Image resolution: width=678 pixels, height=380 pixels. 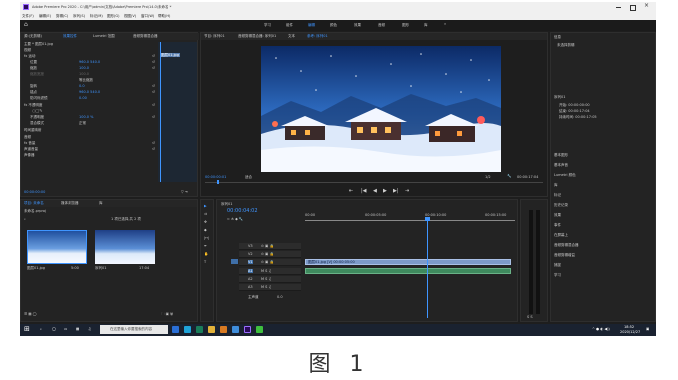 I want to click on tab-reference: 参考: 序列01, so click(x=317, y=36).